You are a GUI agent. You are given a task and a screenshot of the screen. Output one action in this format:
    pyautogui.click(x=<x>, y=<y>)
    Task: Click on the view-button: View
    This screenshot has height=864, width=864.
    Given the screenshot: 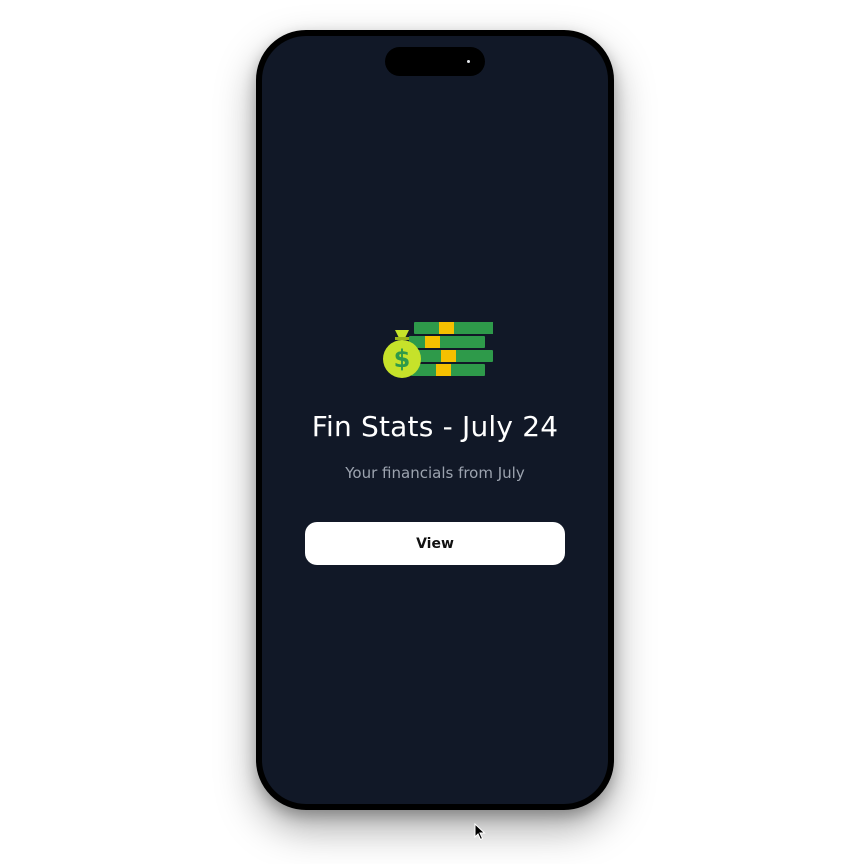 What is the action you would take?
    pyautogui.click(x=435, y=543)
    